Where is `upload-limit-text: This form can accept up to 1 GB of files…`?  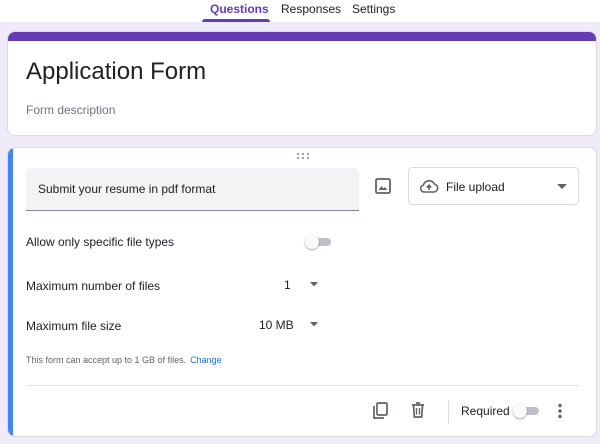
upload-limit-text: This form can accept up to 1 GB of files… is located at coordinates (106, 360).